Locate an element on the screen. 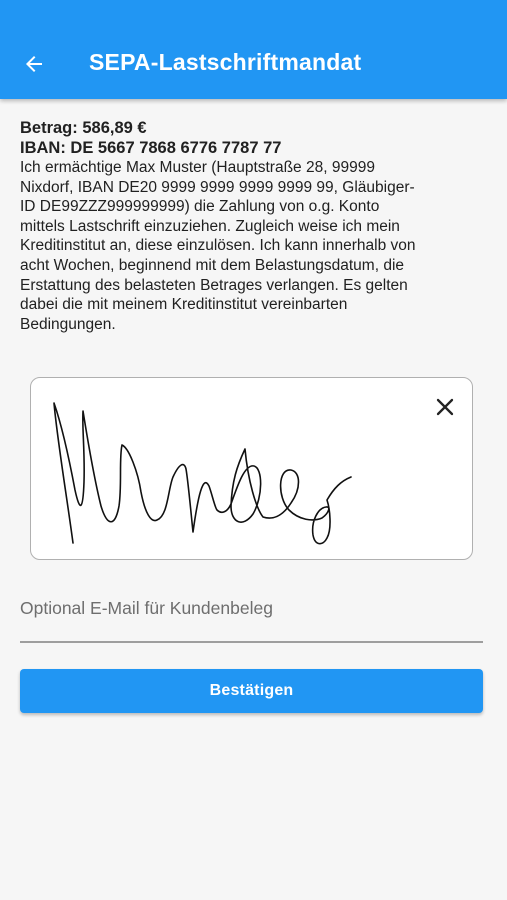 This screenshot has height=900, width=507. confirm-button: Bestätigen is located at coordinates (251, 691).